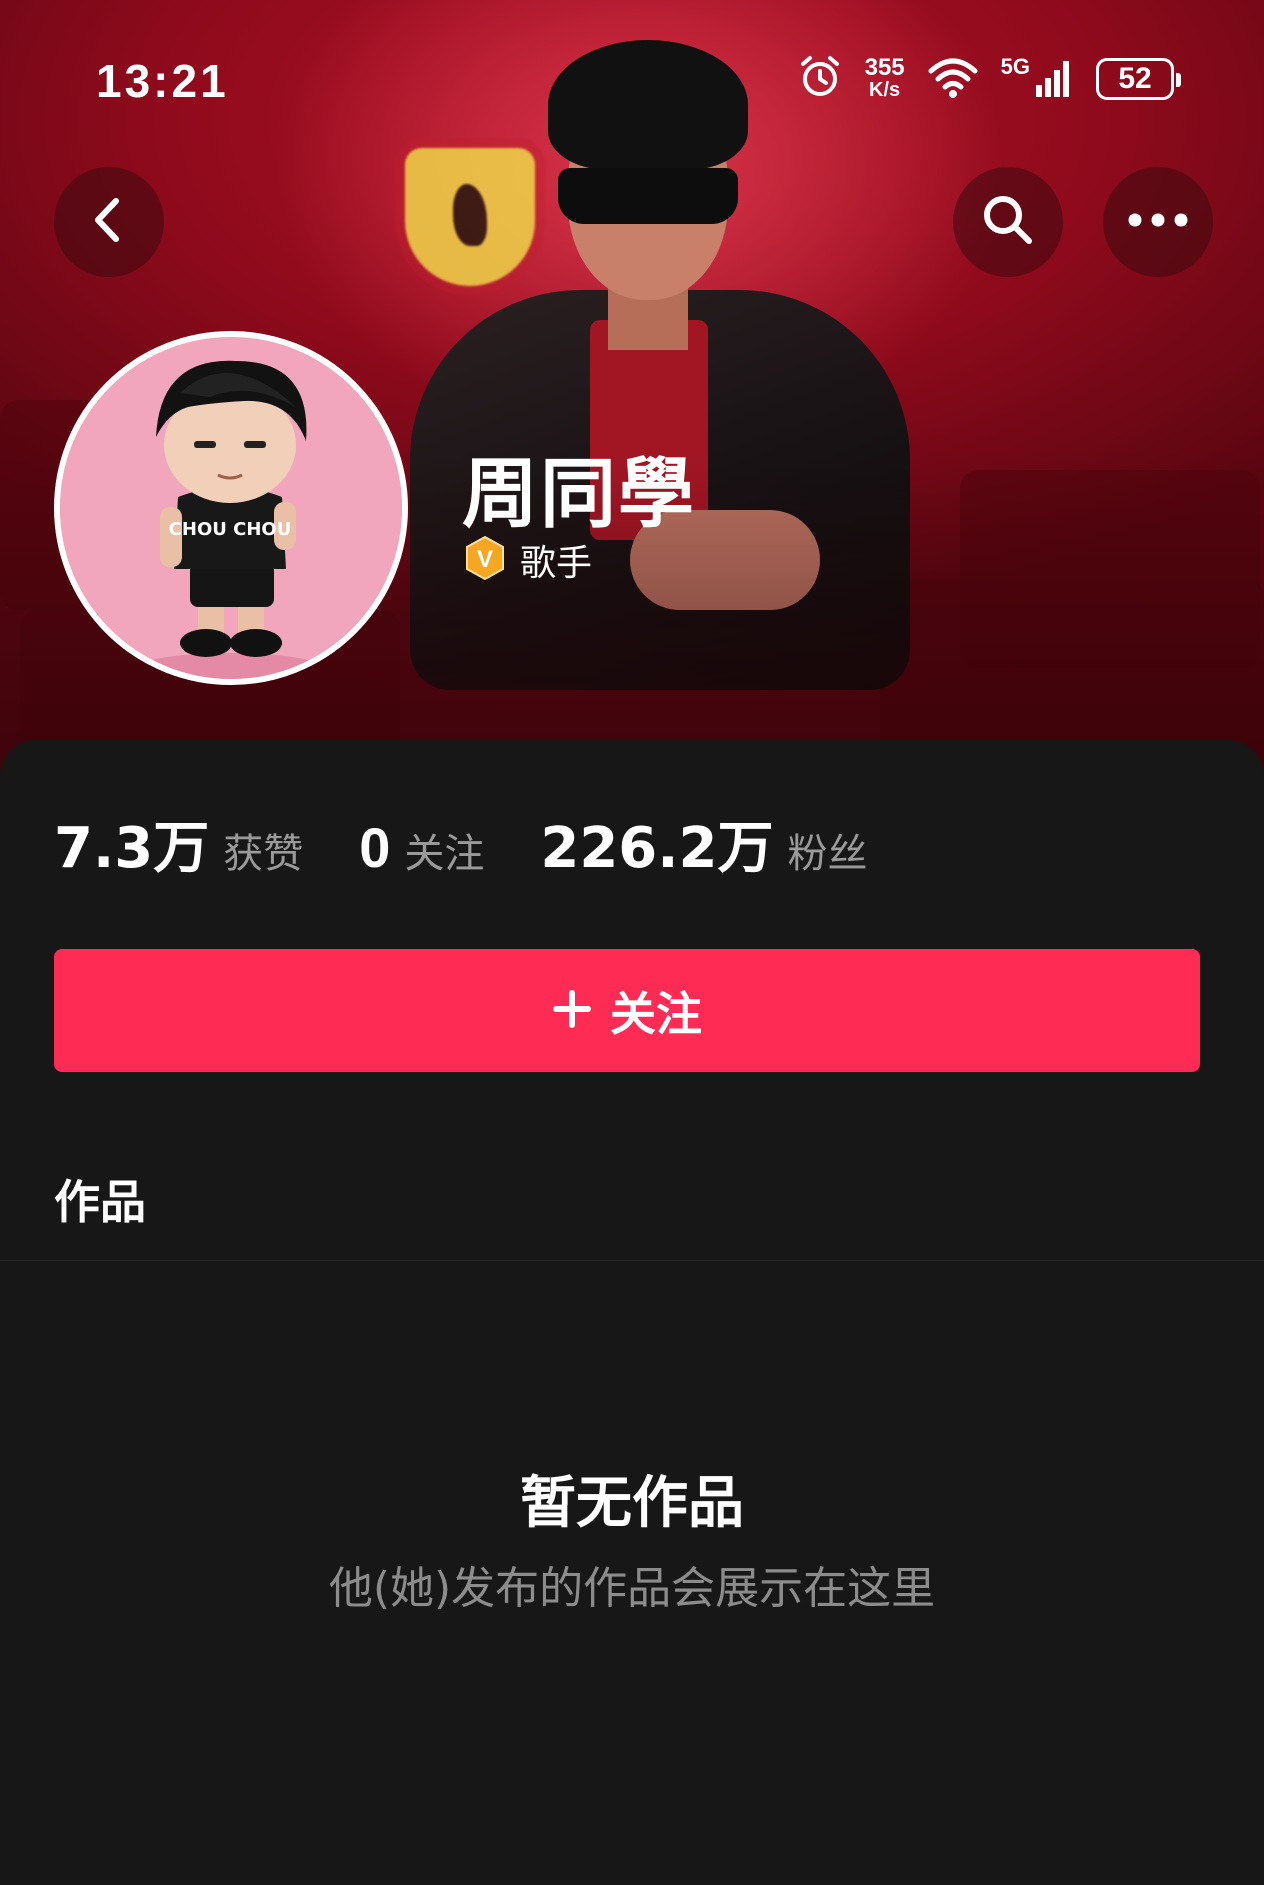  I want to click on more-button, so click(1158, 222).